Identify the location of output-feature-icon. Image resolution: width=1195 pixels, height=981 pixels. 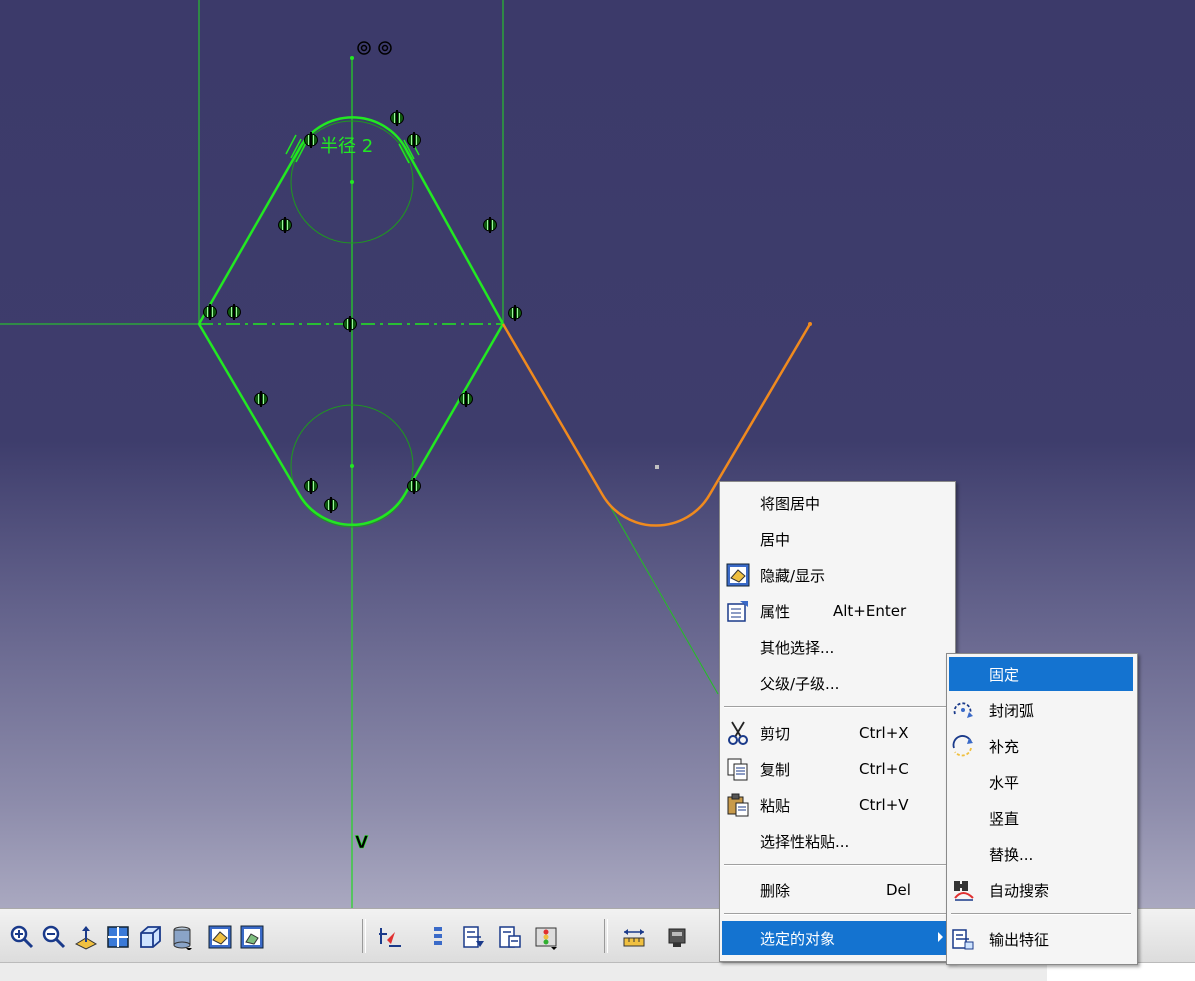
(963, 939).